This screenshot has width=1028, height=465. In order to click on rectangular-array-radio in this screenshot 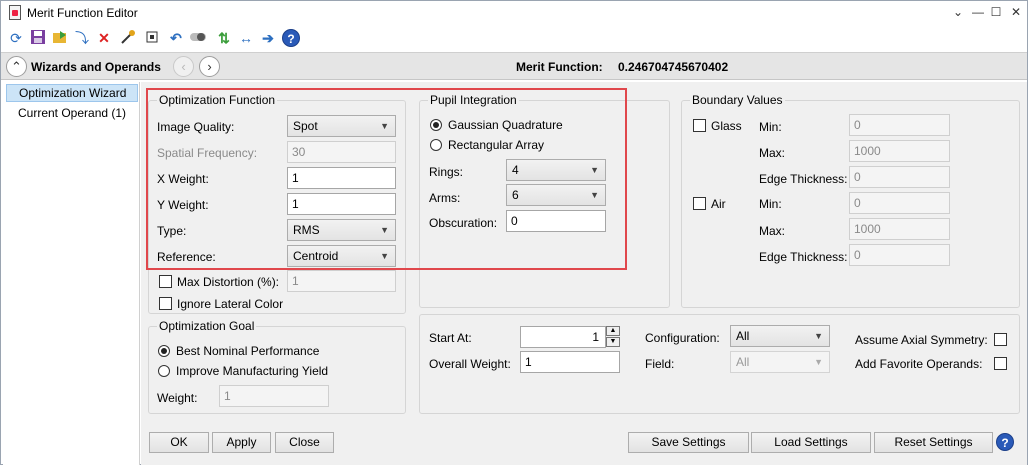, I will do `click(436, 145)`.